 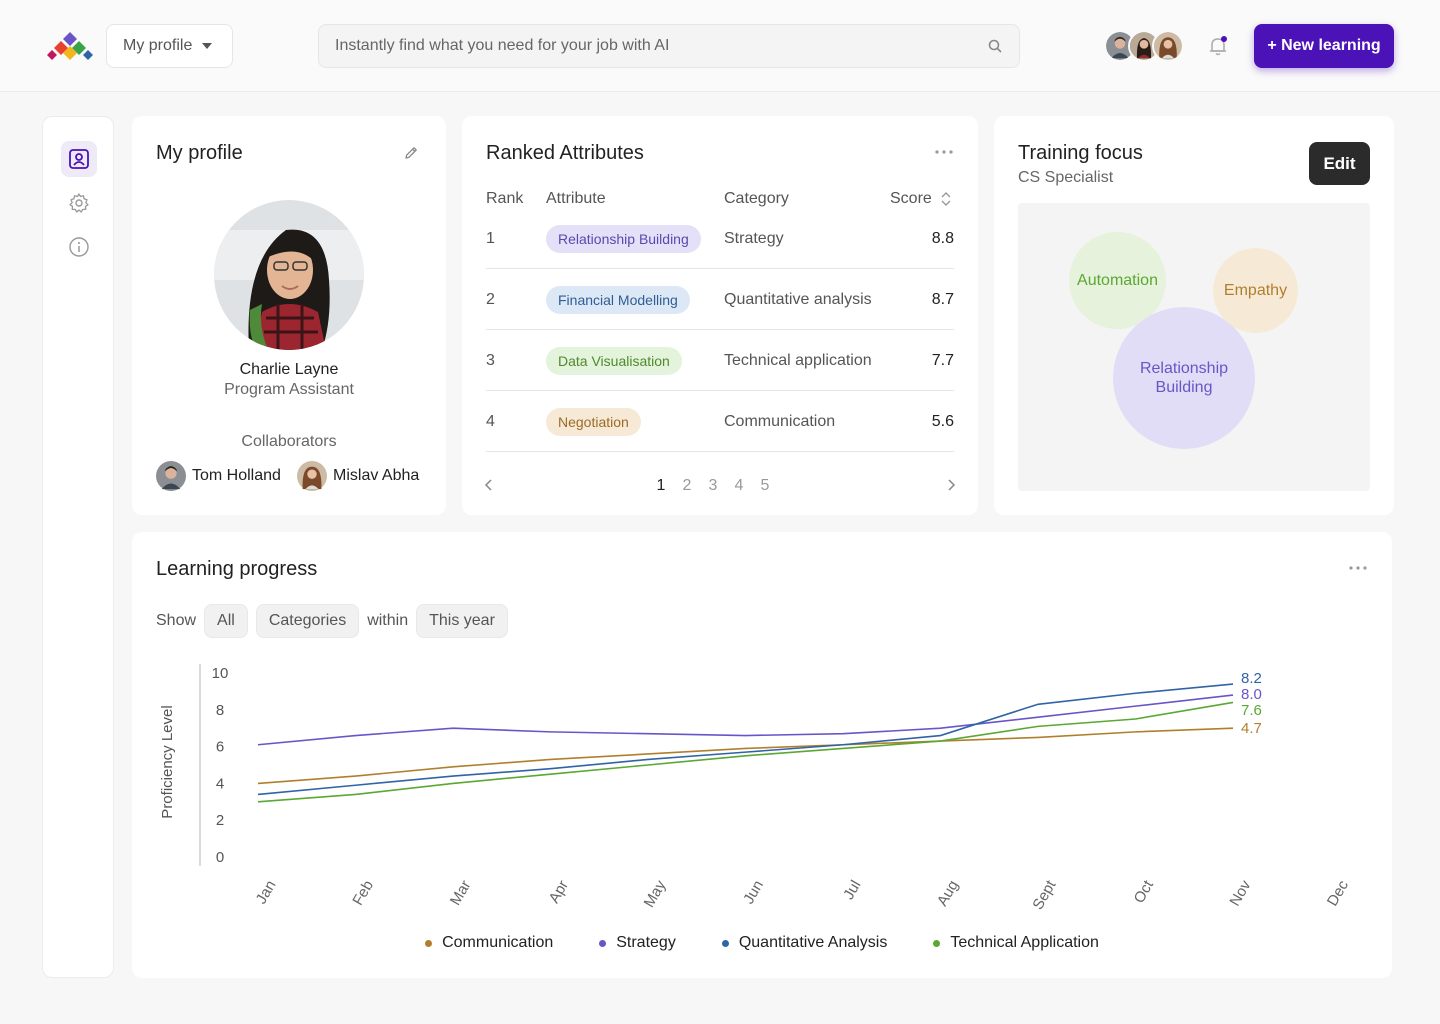 I want to click on legend-item-strategy: Strategy, so click(x=637, y=943).